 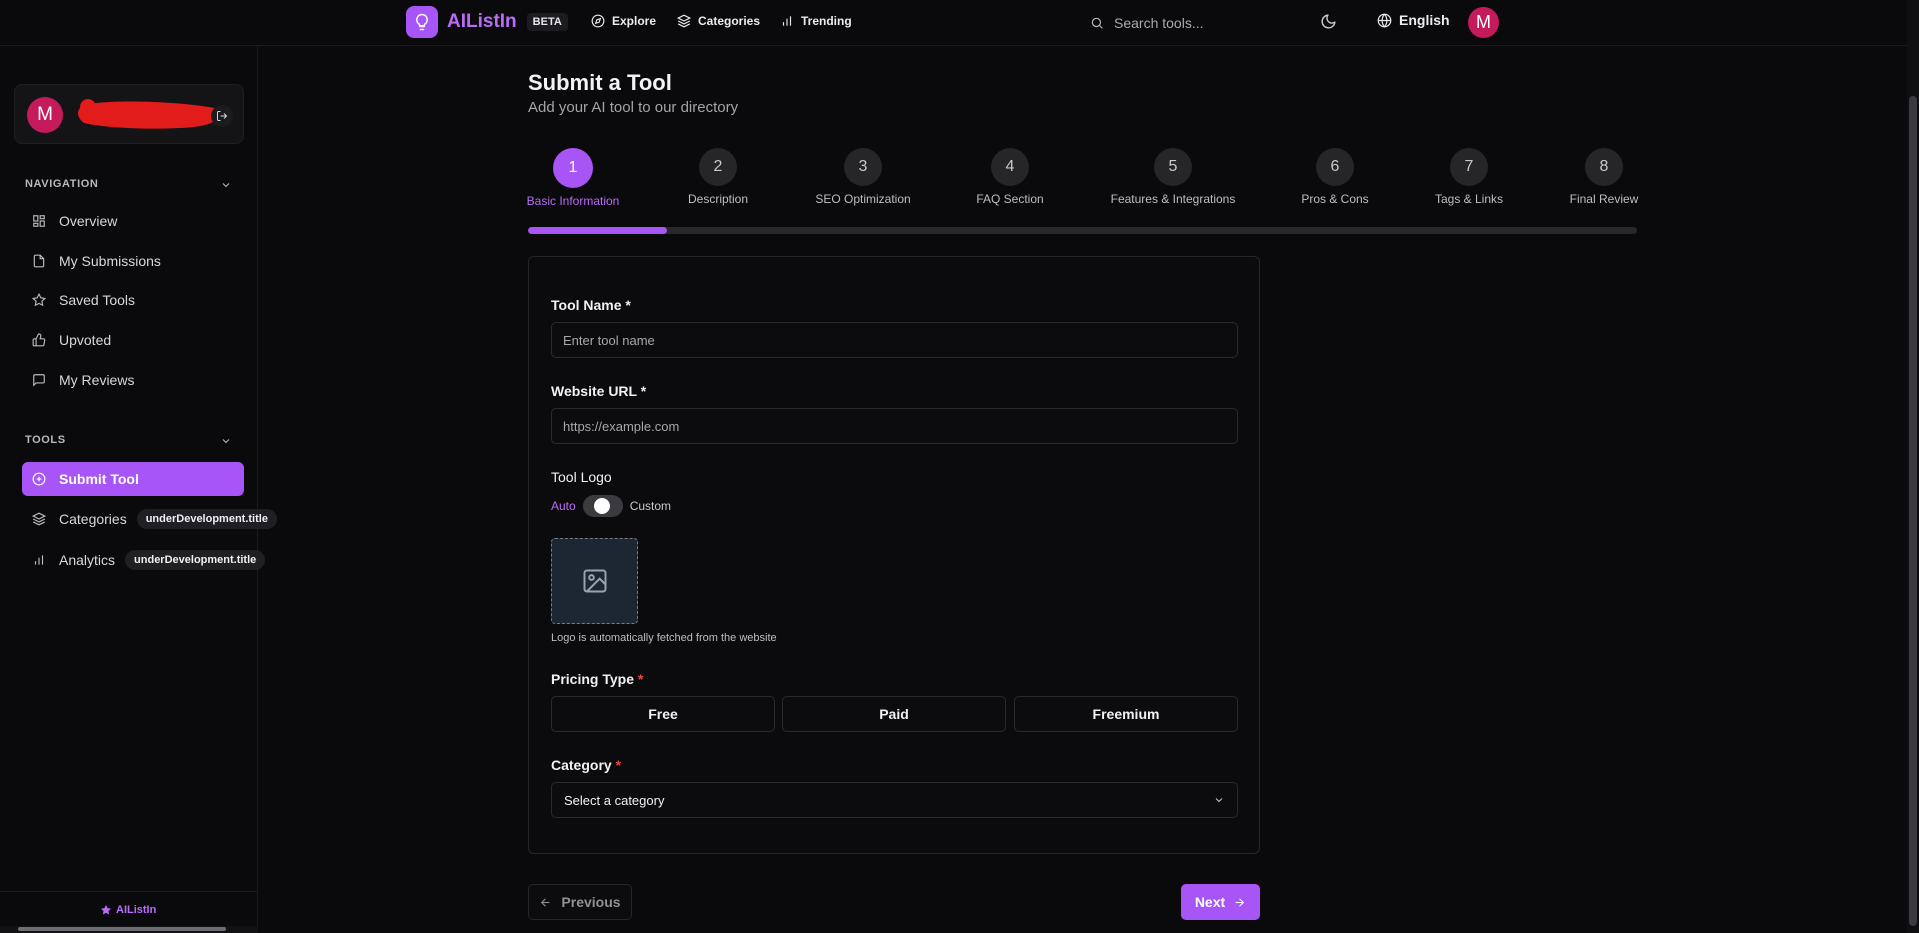 I want to click on step-number: 3, so click(x=863, y=167).